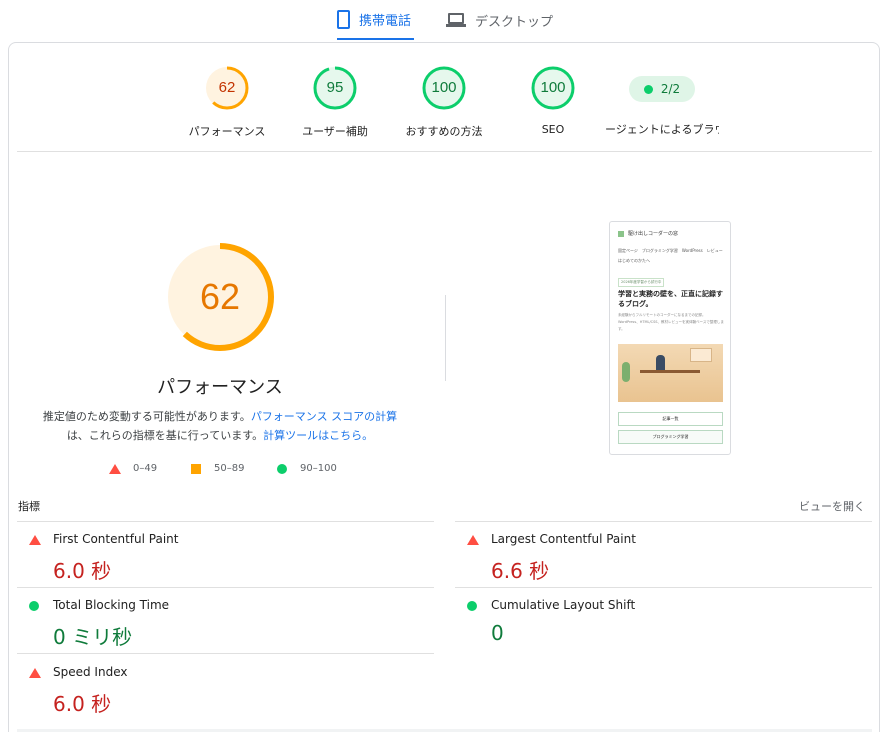 This screenshot has height=732, width=886. Describe the element at coordinates (229, 468) in the screenshot. I see `legend-average-label: 50–89` at that location.